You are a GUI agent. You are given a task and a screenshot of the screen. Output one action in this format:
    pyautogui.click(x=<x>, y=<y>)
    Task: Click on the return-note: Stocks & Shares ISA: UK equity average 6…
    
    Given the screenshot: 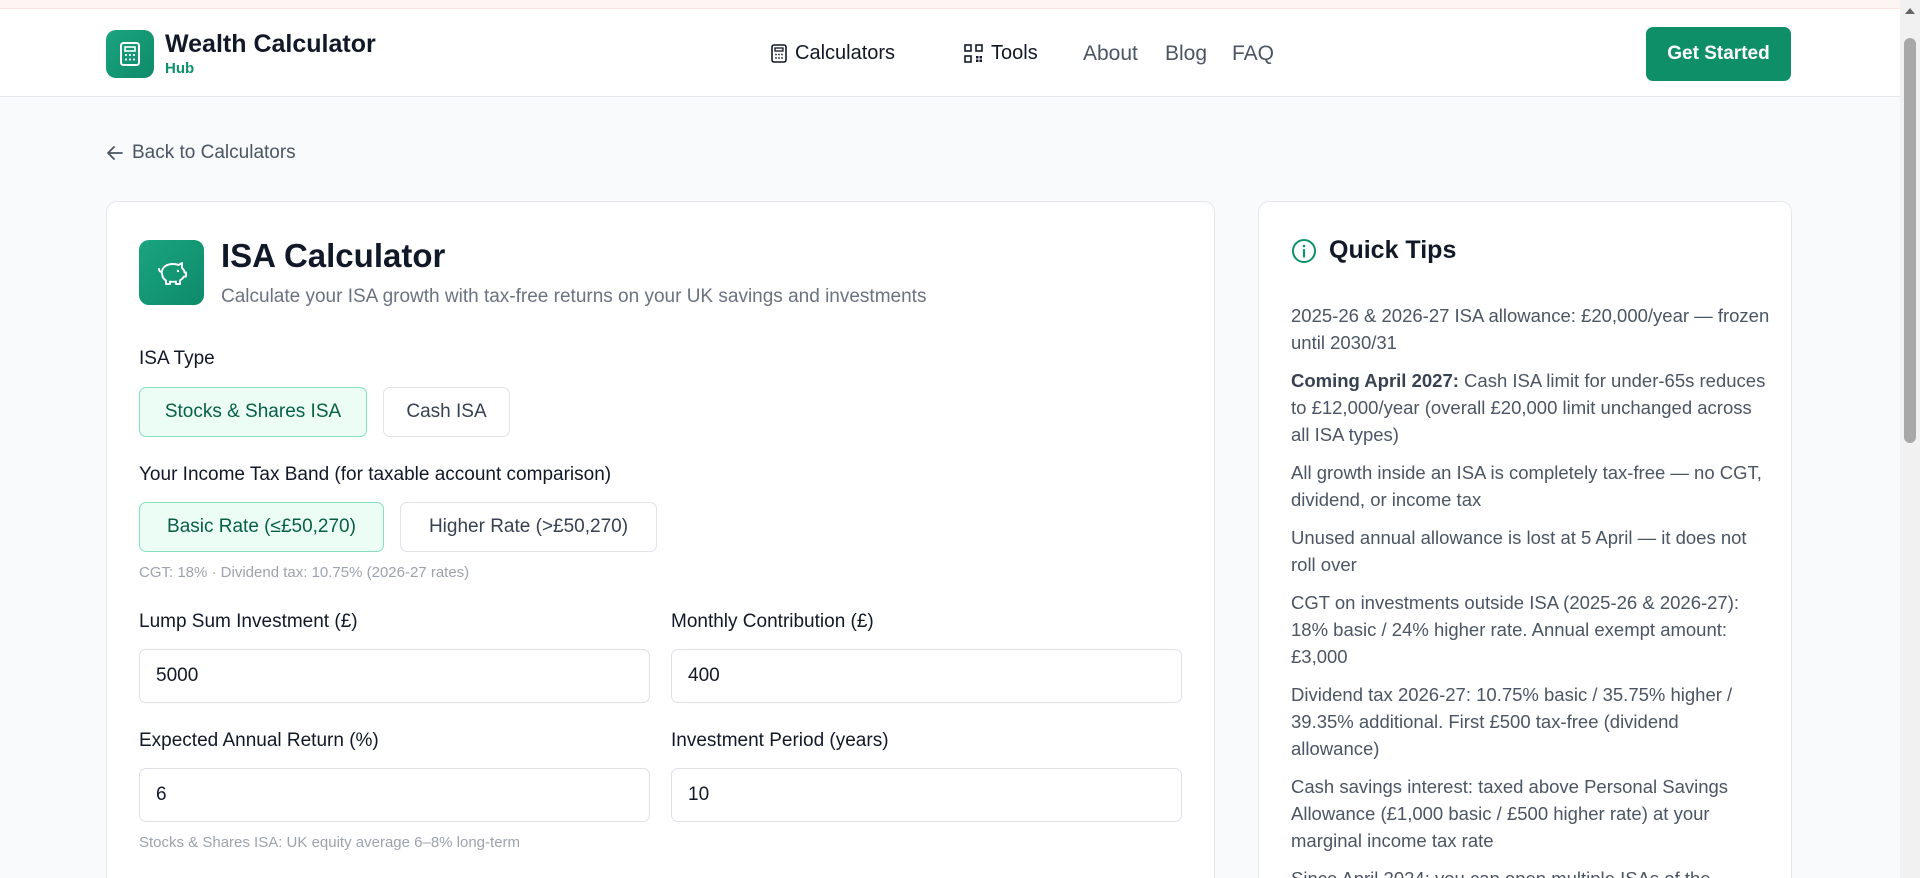 What is the action you would take?
    pyautogui.click(x=330, y=842)
    